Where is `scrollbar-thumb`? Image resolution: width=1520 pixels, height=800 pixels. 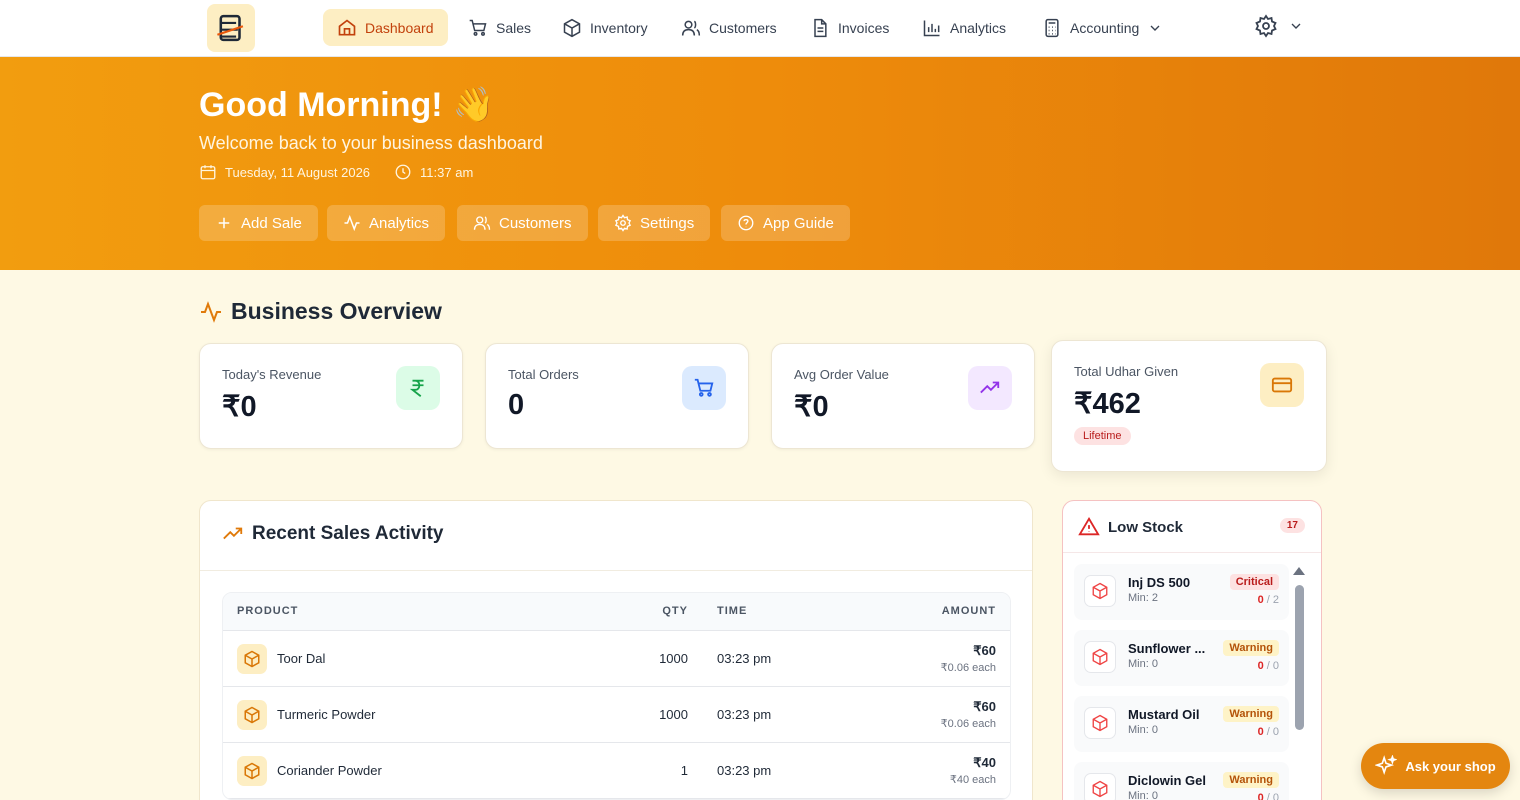 scrollbar-thumb is located at coordinates (1299, 657).